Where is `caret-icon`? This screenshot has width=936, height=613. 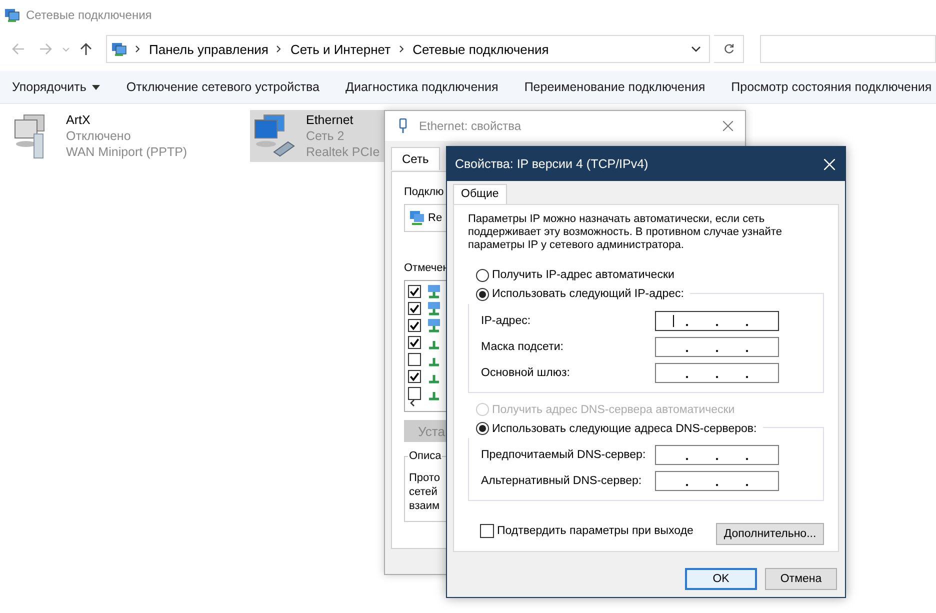 caret-icon is located at coordinates (96, 87).